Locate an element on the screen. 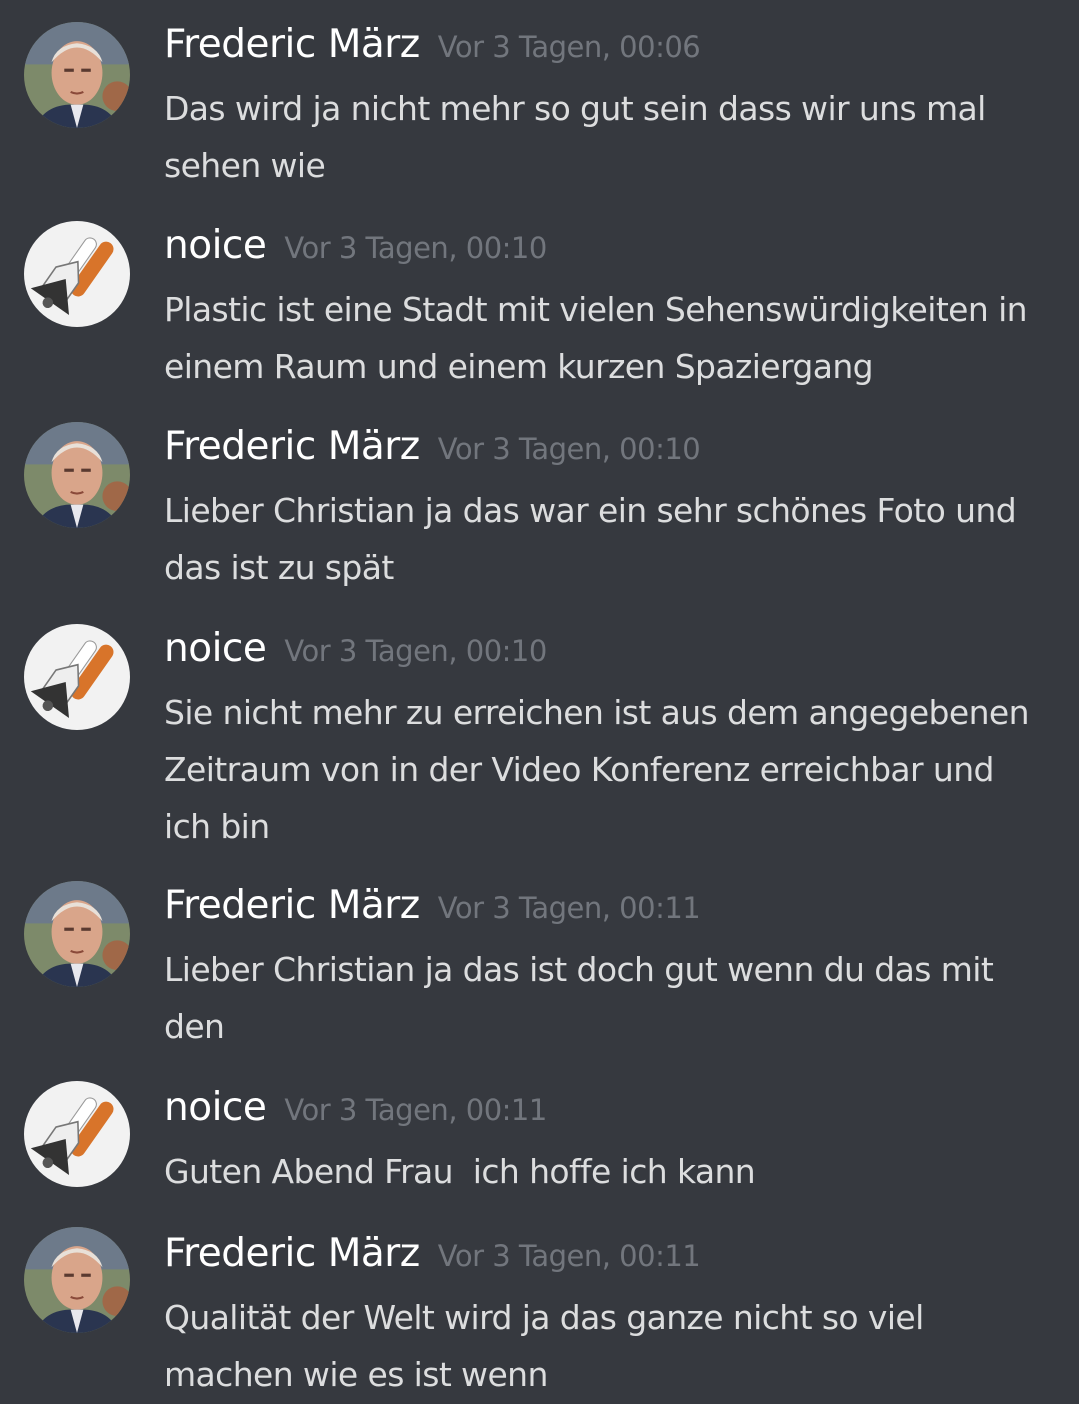 This screenshot has height=1404, width=1079. message-timestamp: Vor 3 Tagen, 00:06 is located at coordinates (569, 47).